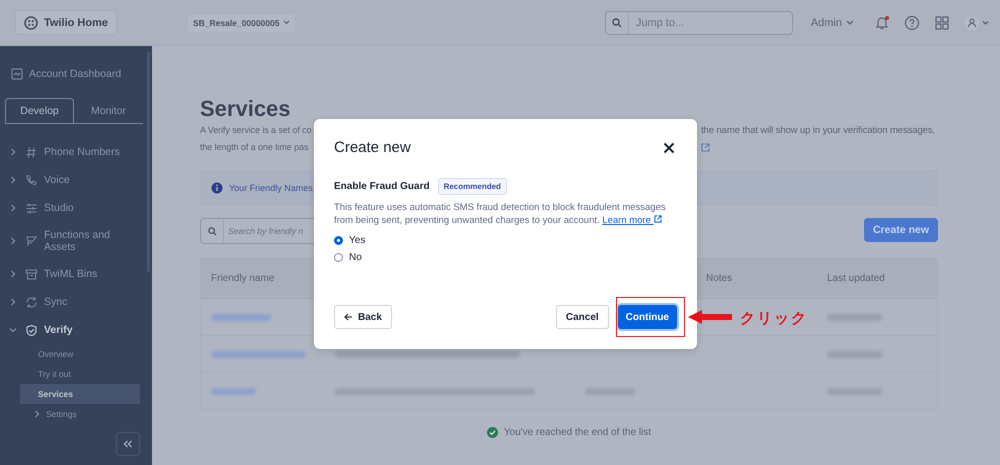 Image resolution: width=1000 pixels, height=465 pixels. I want to click on pointer-arrow, so click(710, 317).